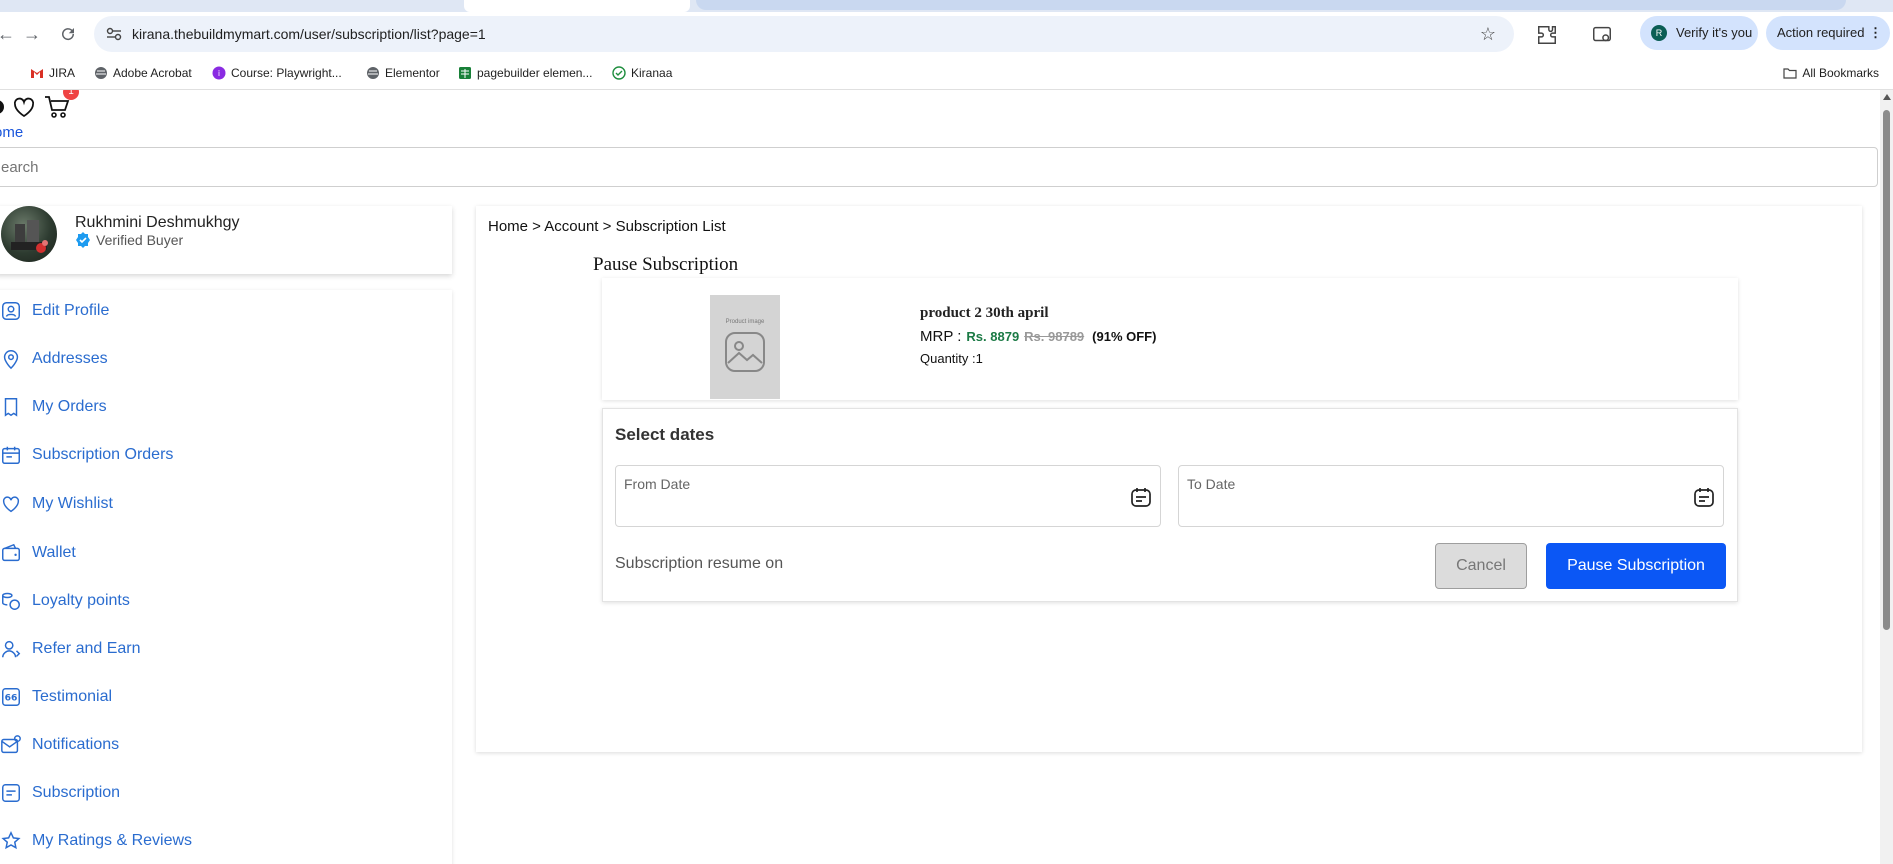  What do you see at coordinates (11, 504) in the screenshot?
I see `heart-icon` at bounding box center [11, 504].